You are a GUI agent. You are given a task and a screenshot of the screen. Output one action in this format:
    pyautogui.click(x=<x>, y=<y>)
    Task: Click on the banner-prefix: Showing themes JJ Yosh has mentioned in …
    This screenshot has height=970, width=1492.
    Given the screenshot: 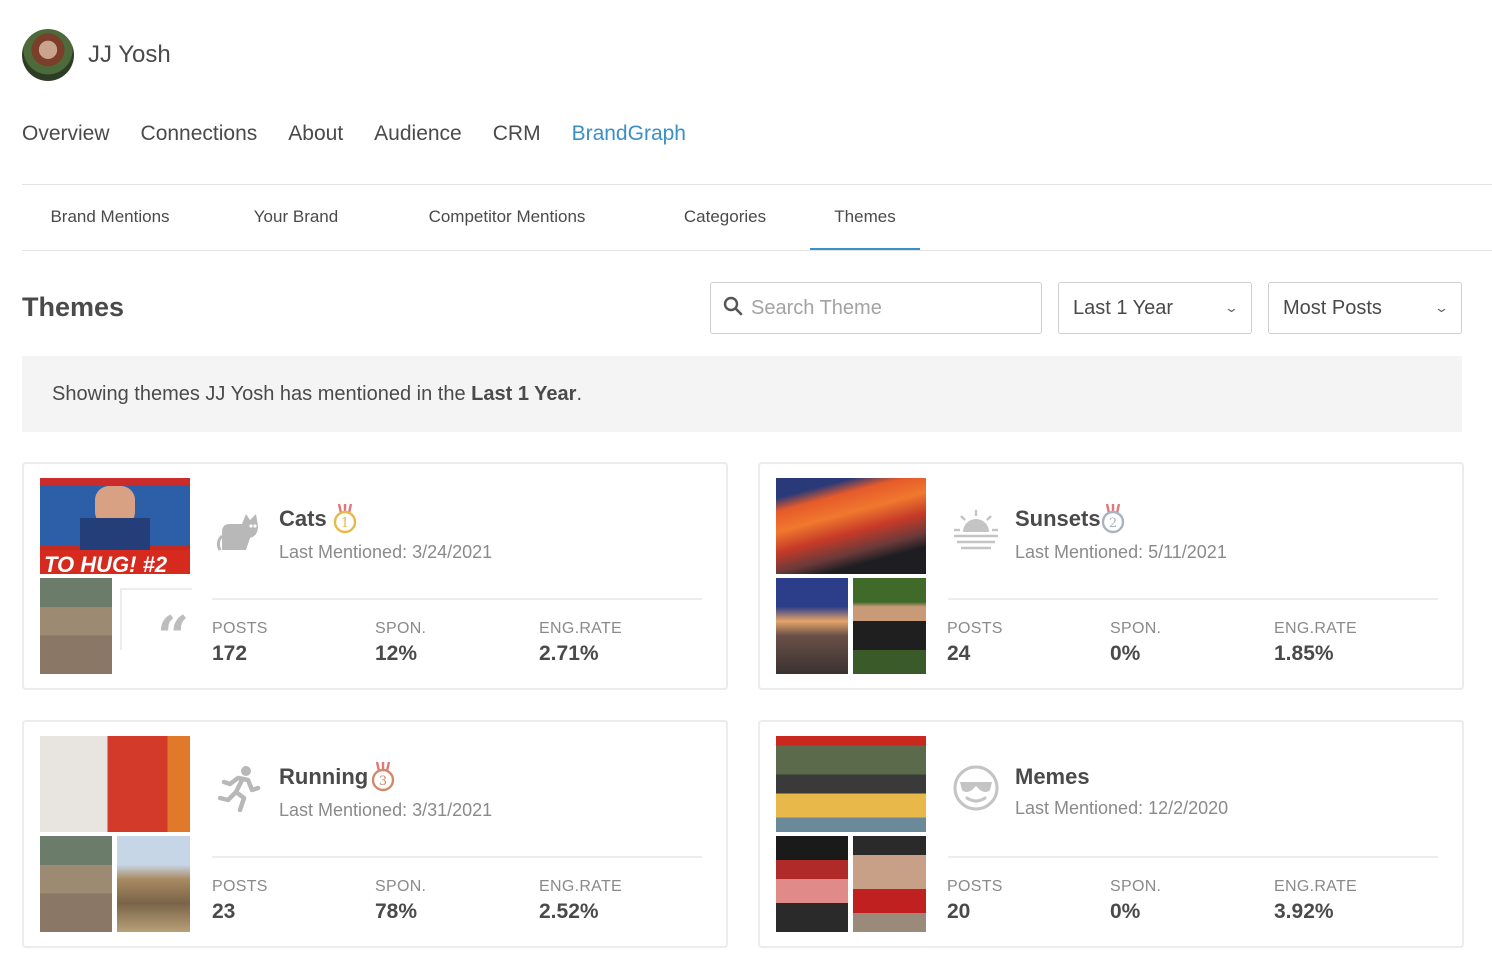 What is the action you would take?
    pyautogui.click(x=262, y=393)
    